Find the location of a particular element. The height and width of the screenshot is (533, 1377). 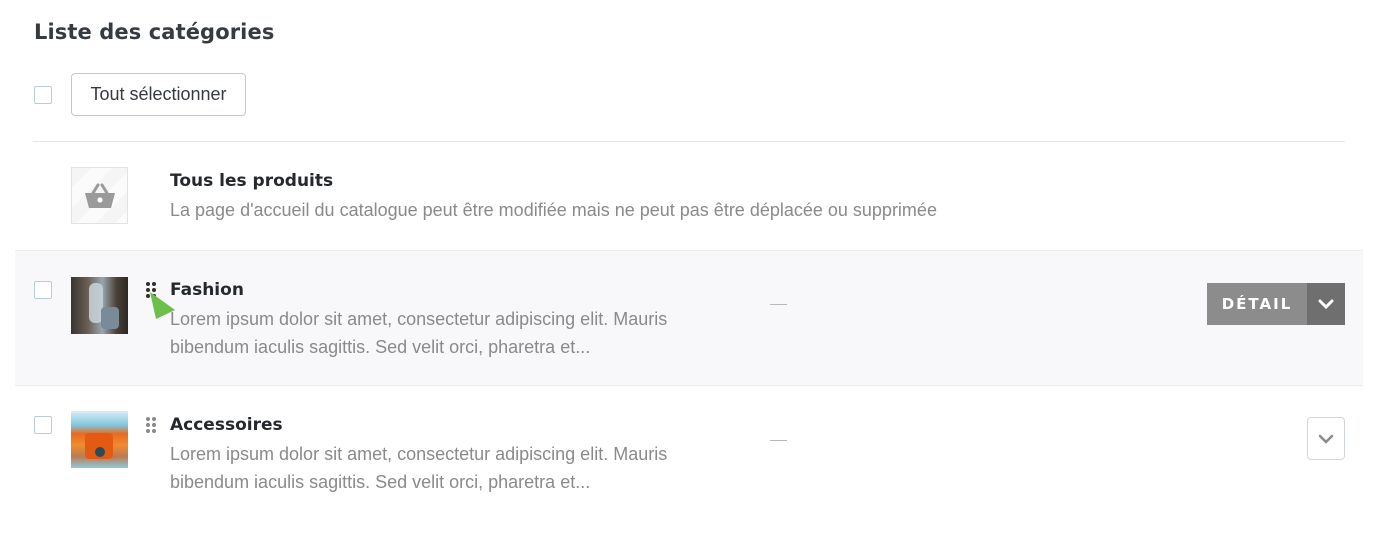

detail-button-group: DÉTAIL is located at coordinates (1276, 304).